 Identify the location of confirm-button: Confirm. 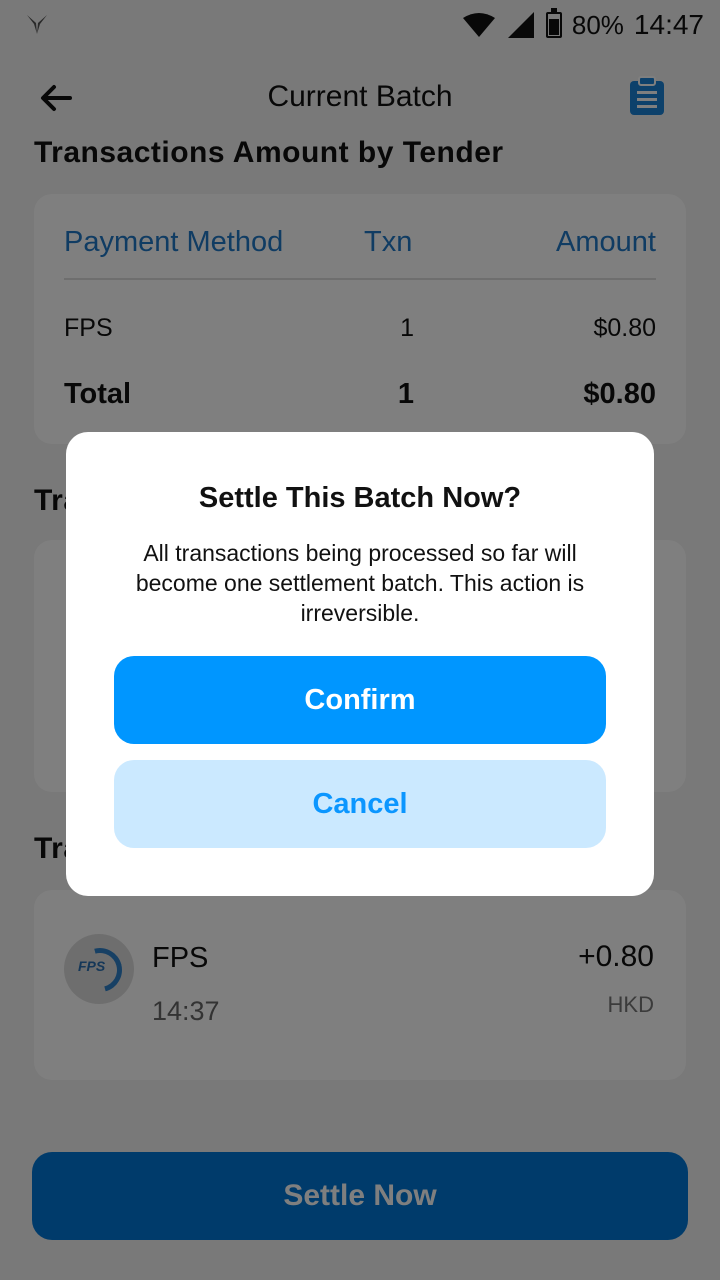
(360, 700).